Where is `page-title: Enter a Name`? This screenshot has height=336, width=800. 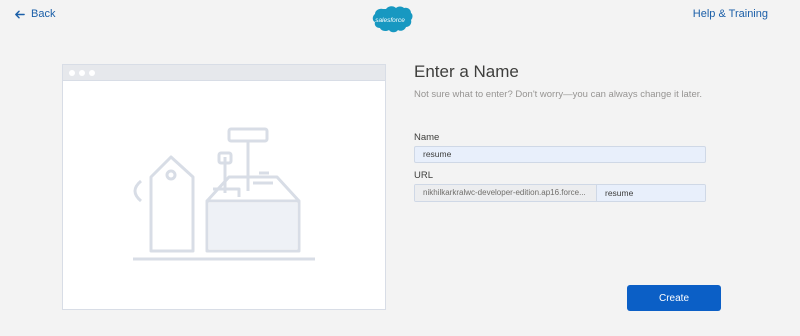
page-title: Enter a Name is located at coordinates (466, 71).